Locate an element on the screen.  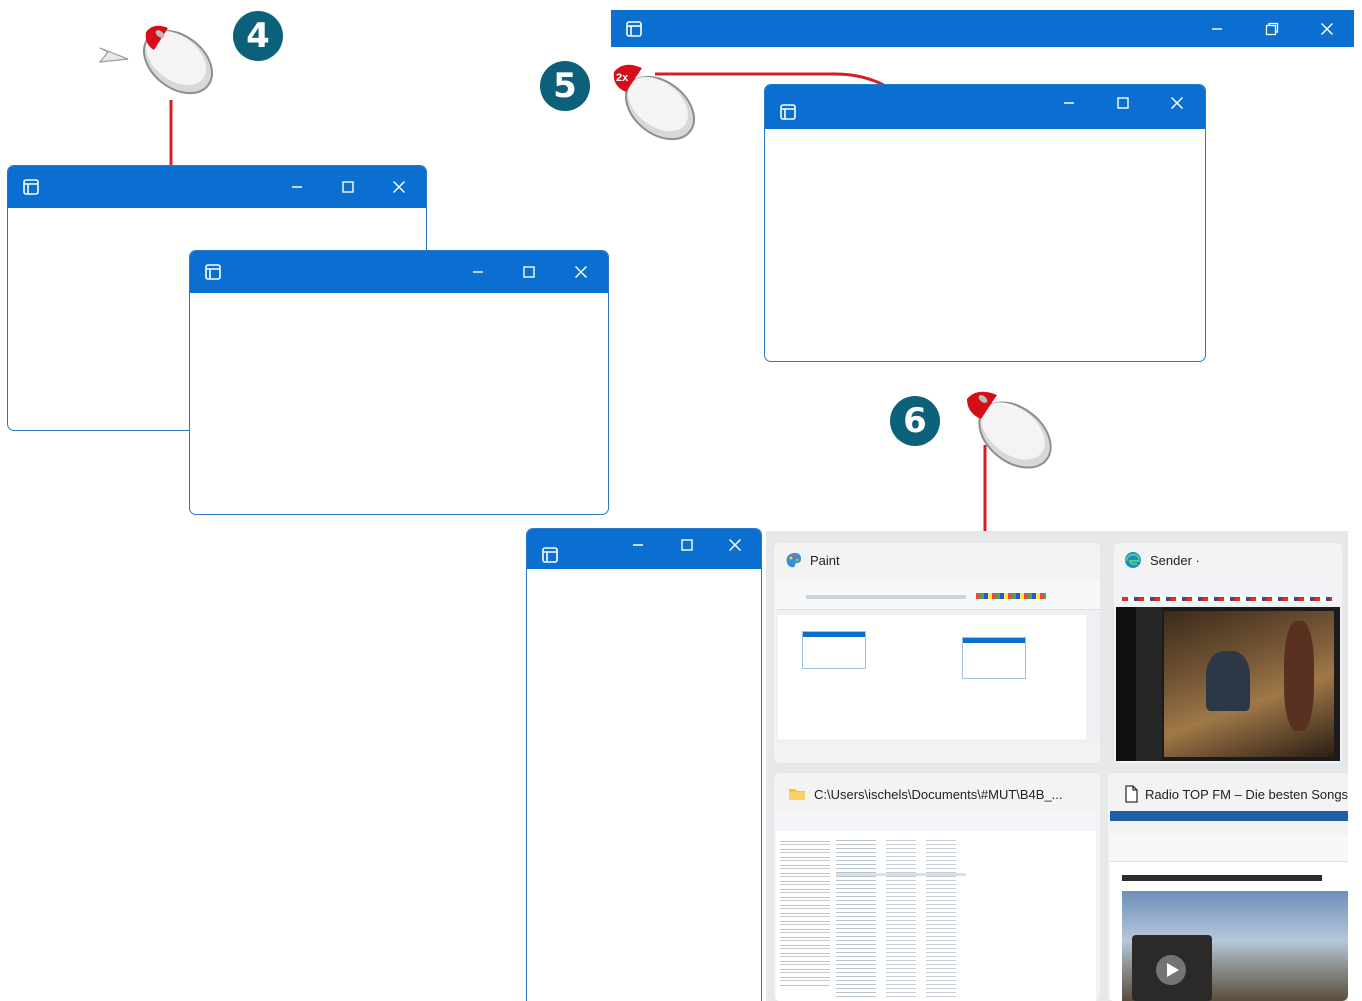
step-badge-5: 5 is located at coordinates (565, 86).